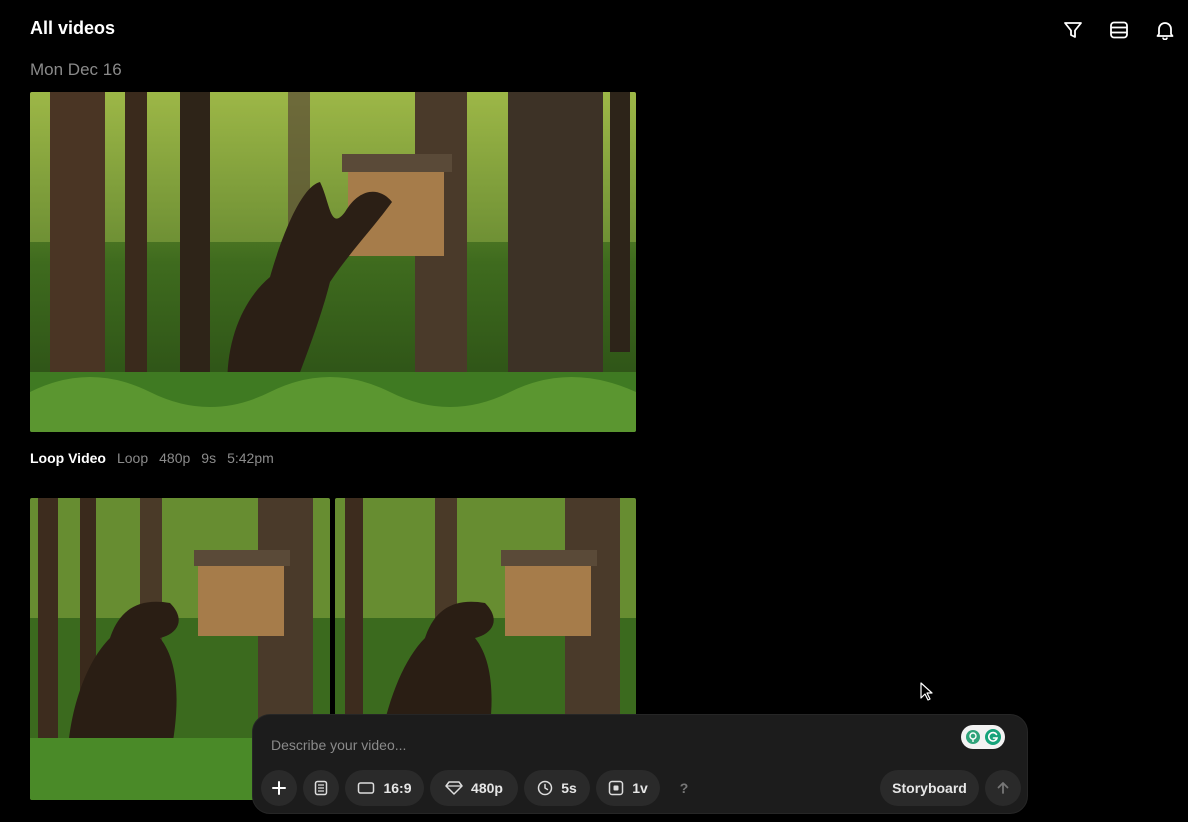 This screenshot has height=822, width=1188. I want to click on add-button, so click(279, 788).